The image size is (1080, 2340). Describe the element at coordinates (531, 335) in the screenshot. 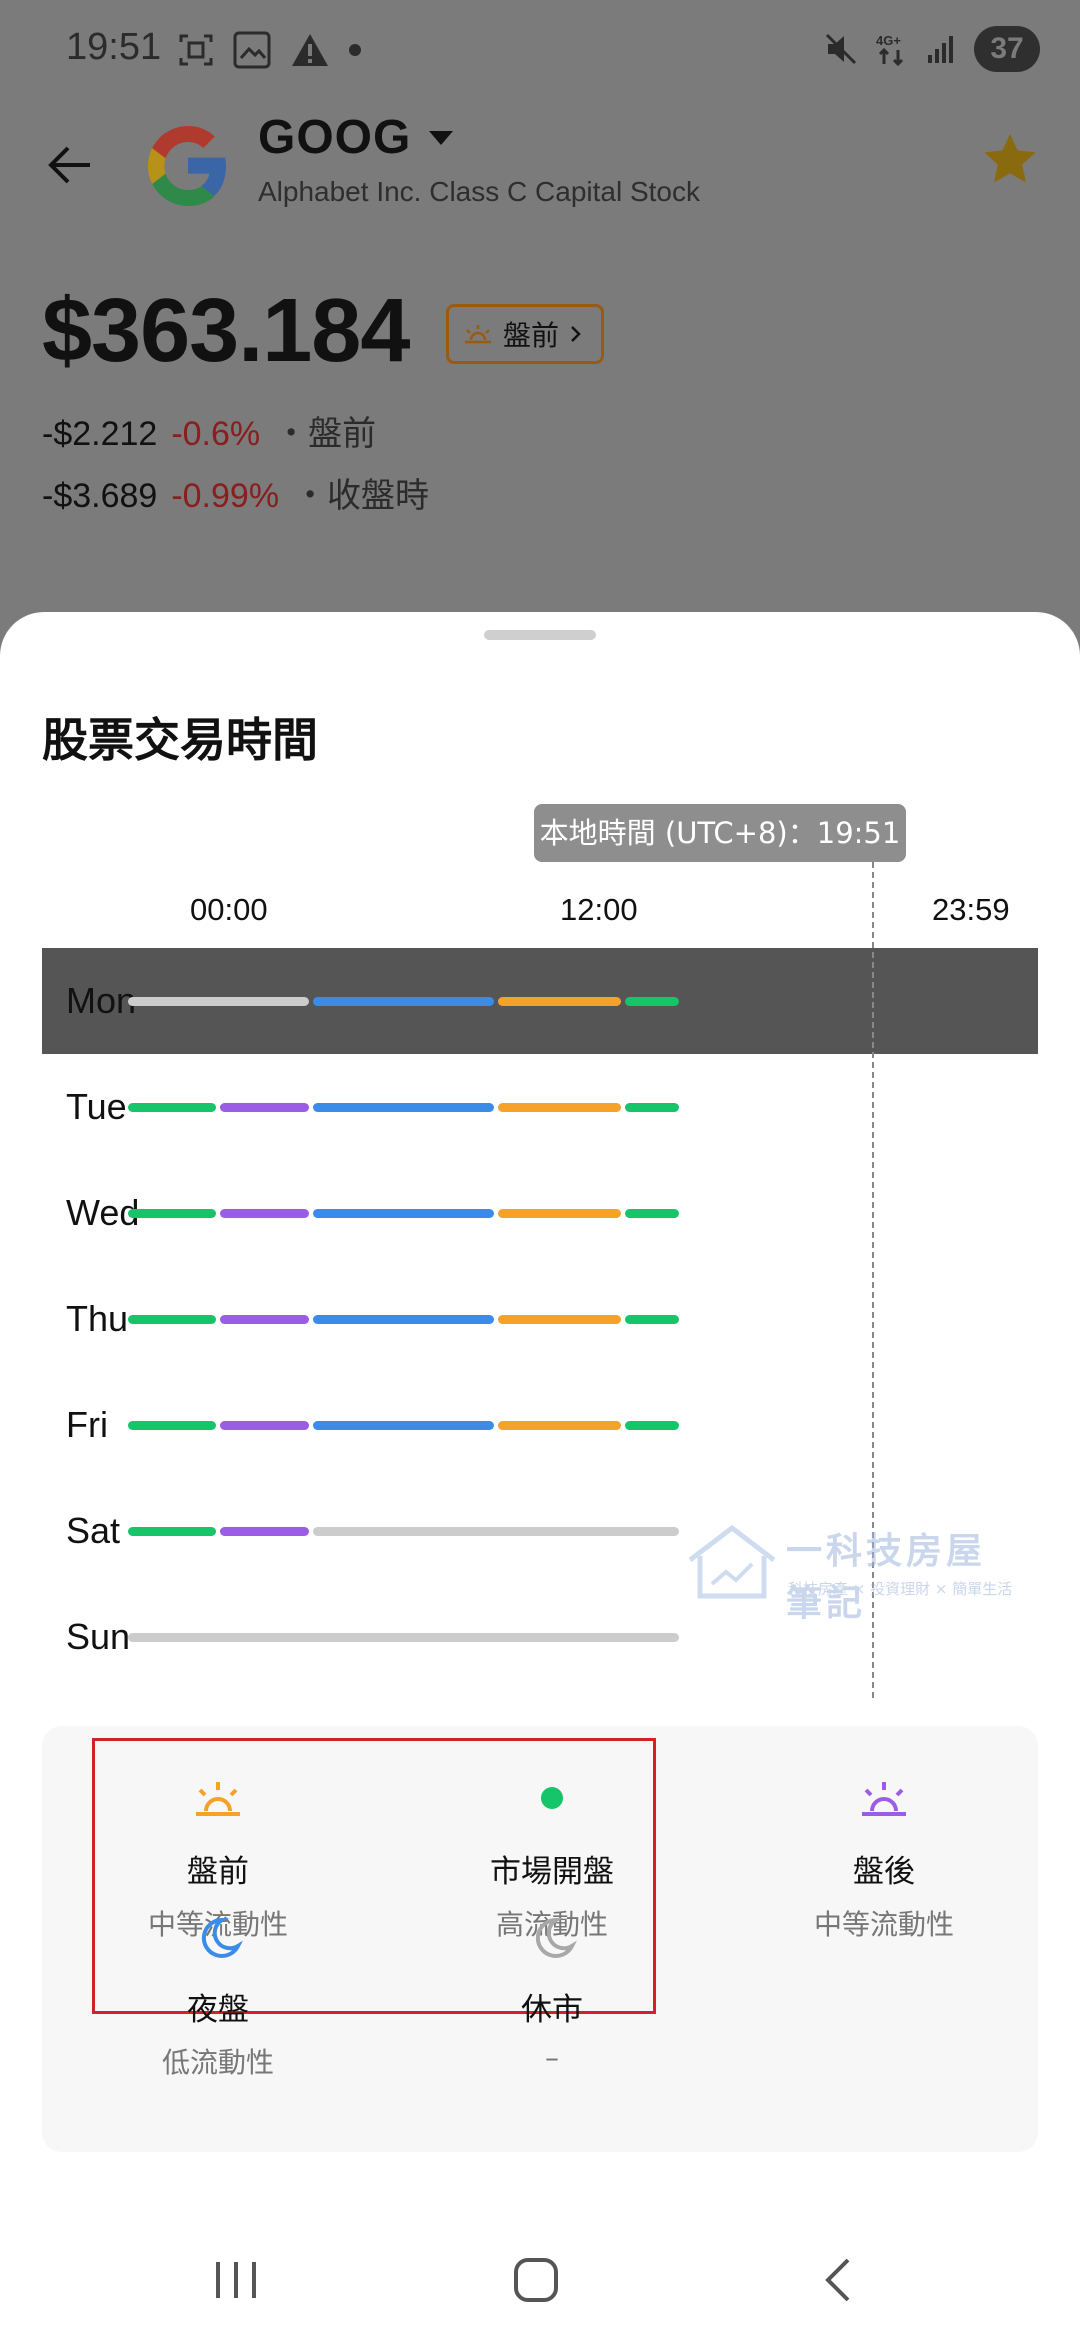

I see `session-chip-label: 盤前` at that location.